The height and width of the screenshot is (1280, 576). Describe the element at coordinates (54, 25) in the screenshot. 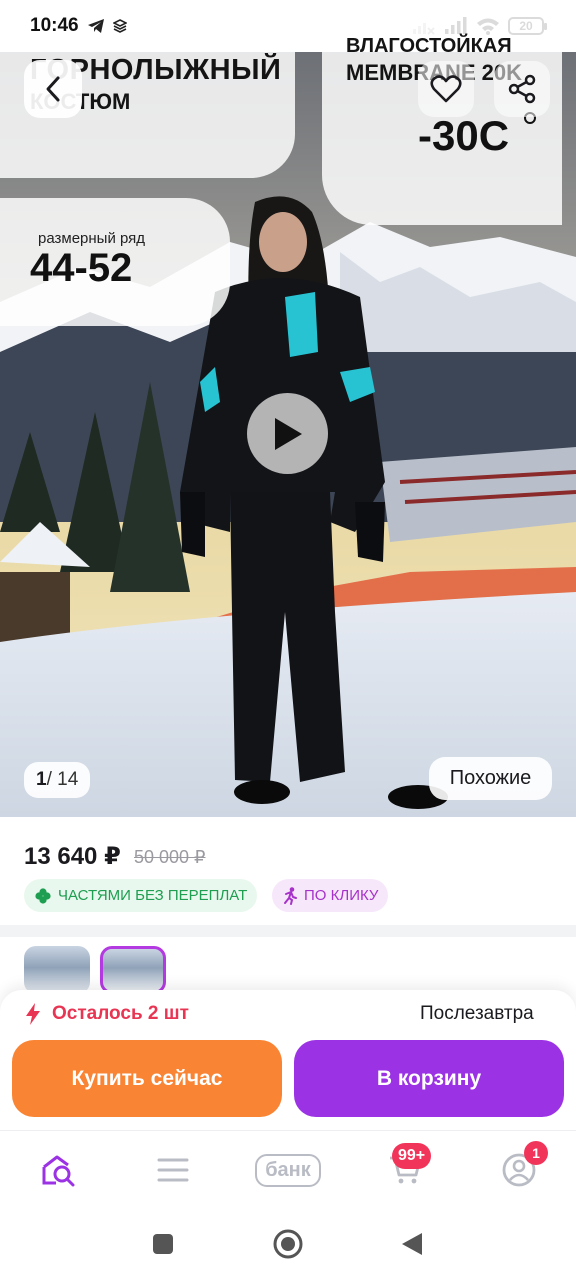

I see `status-time: 10:46` at that location.